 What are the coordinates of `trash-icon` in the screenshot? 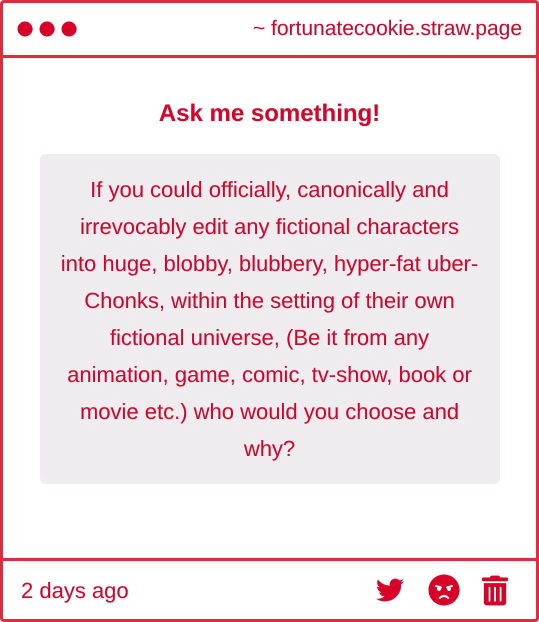 It's located at (495, 590).